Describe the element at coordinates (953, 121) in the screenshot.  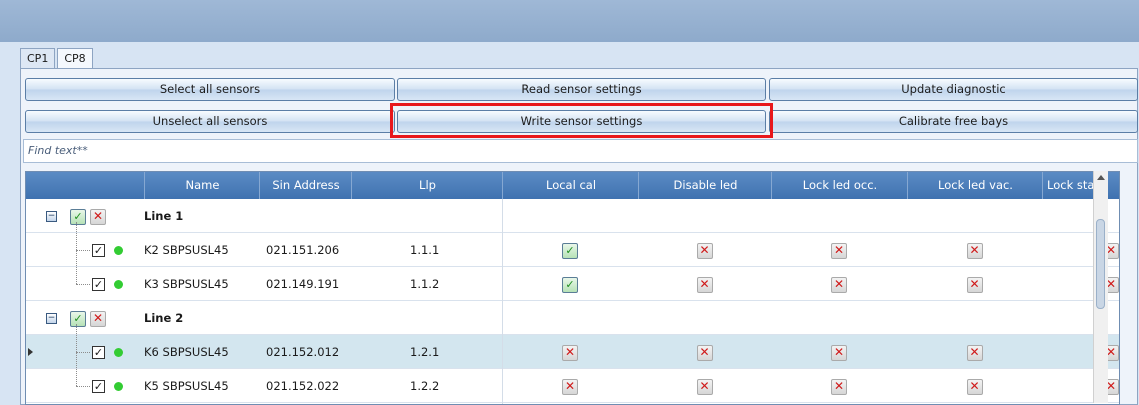
I see `calibrate-free-bays-button: Calibrate free bays` at that location.